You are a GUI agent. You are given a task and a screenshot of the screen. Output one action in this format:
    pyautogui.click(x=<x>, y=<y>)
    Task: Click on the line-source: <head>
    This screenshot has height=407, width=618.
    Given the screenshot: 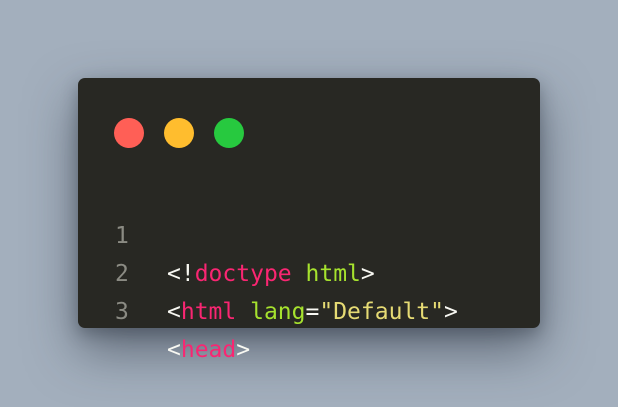 What is the action you would take?
    pyautogui.click(x=208, y=350)
    